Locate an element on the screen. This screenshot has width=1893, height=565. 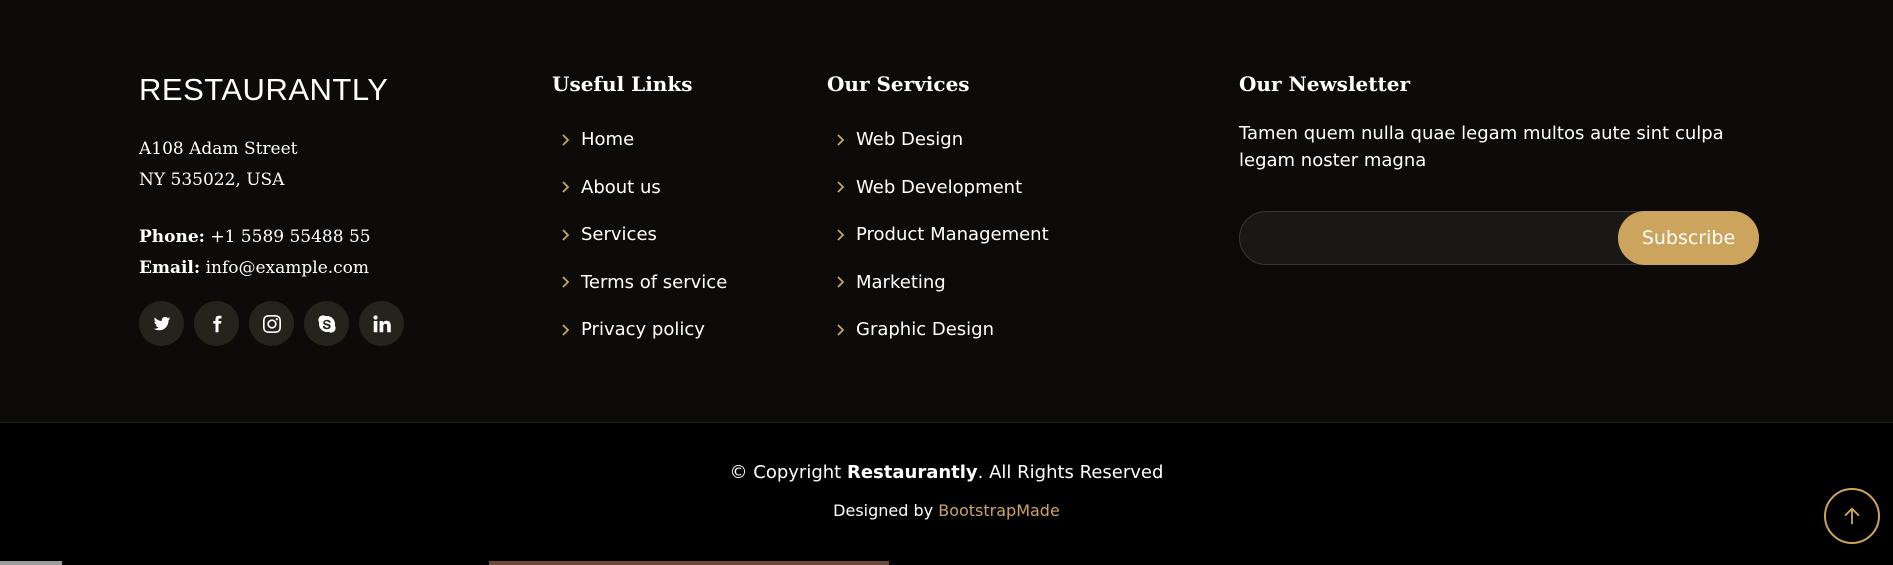
address-line-1: A108 Adam Street is located at coordinates (218, 149).